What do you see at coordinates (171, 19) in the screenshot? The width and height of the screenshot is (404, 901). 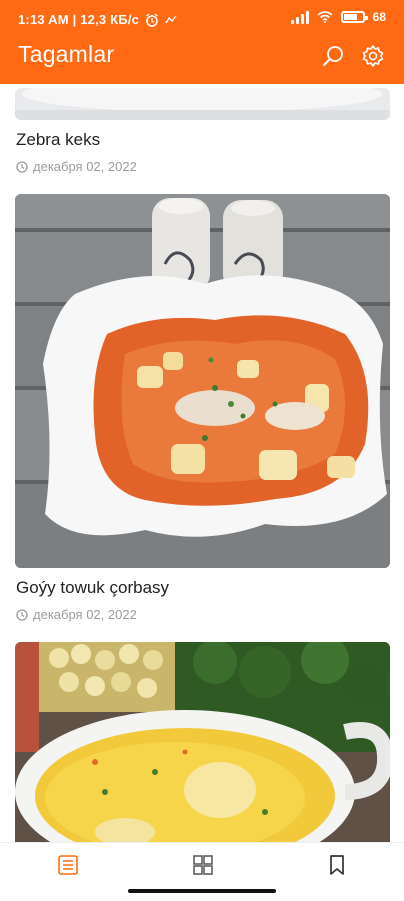 I see `notification-icon` at bounding box center [171, 19].